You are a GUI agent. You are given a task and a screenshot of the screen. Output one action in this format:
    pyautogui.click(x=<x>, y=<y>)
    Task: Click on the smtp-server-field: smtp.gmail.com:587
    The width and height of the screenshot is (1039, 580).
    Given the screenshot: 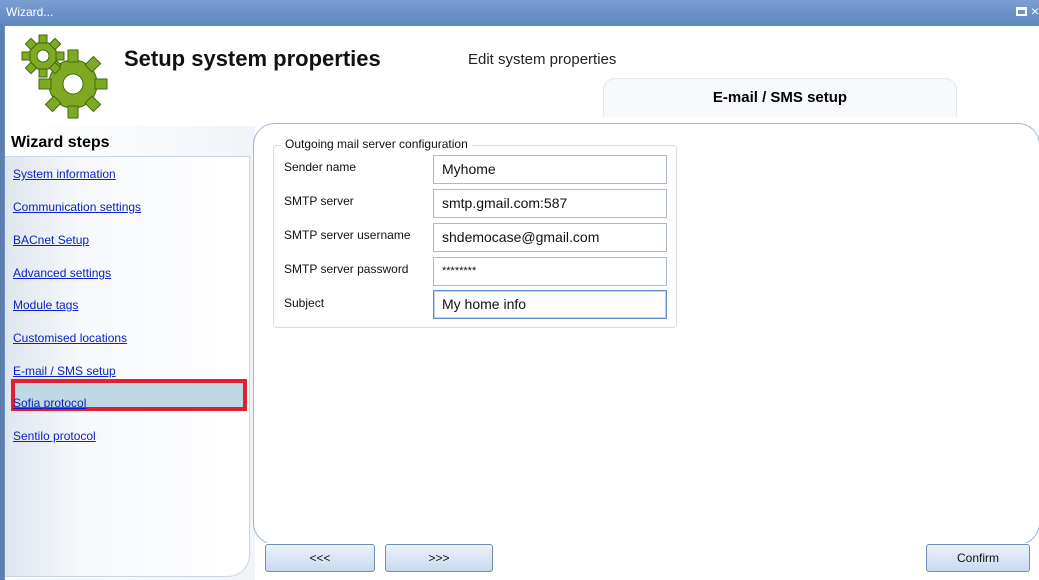 What is the action you would take?
    pyautogui.click(x=550, y=203)
    